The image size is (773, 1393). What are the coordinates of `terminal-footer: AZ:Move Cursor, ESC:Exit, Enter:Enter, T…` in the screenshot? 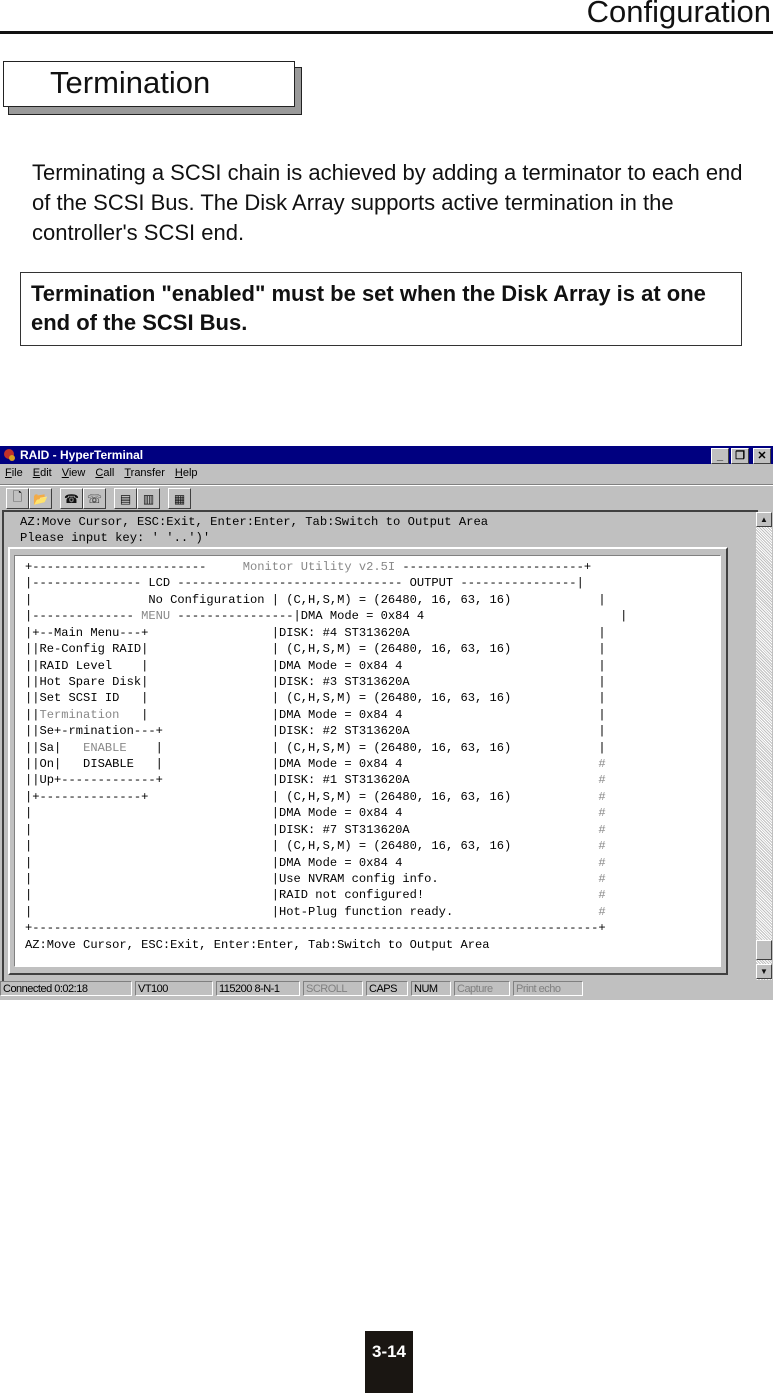 It's located at (257, 944).